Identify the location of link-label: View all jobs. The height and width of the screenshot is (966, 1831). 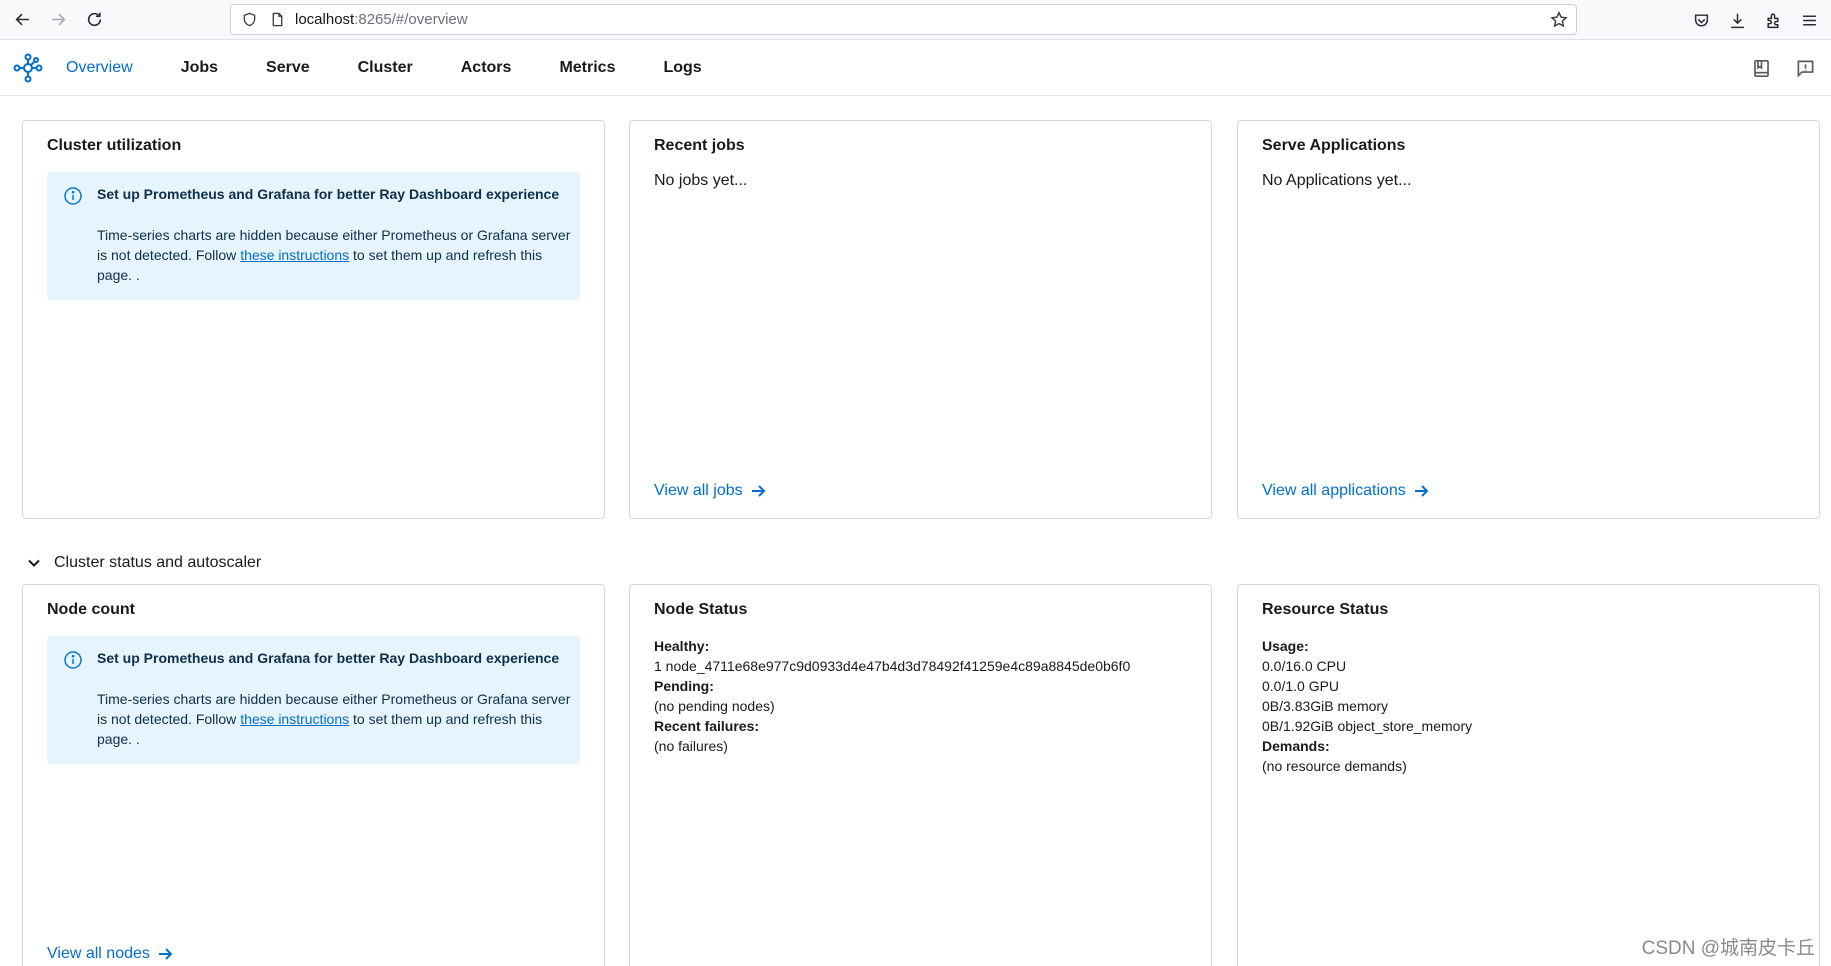
(698, 490).